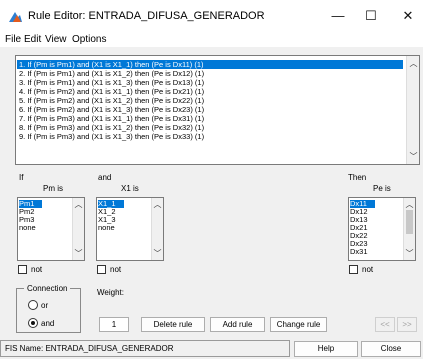 This screenshot has height=359, width=423. What do you see at coordinates (359, 244) in the screenshot?
I see `list-item: Dx23` at bounding box center [359, 244].